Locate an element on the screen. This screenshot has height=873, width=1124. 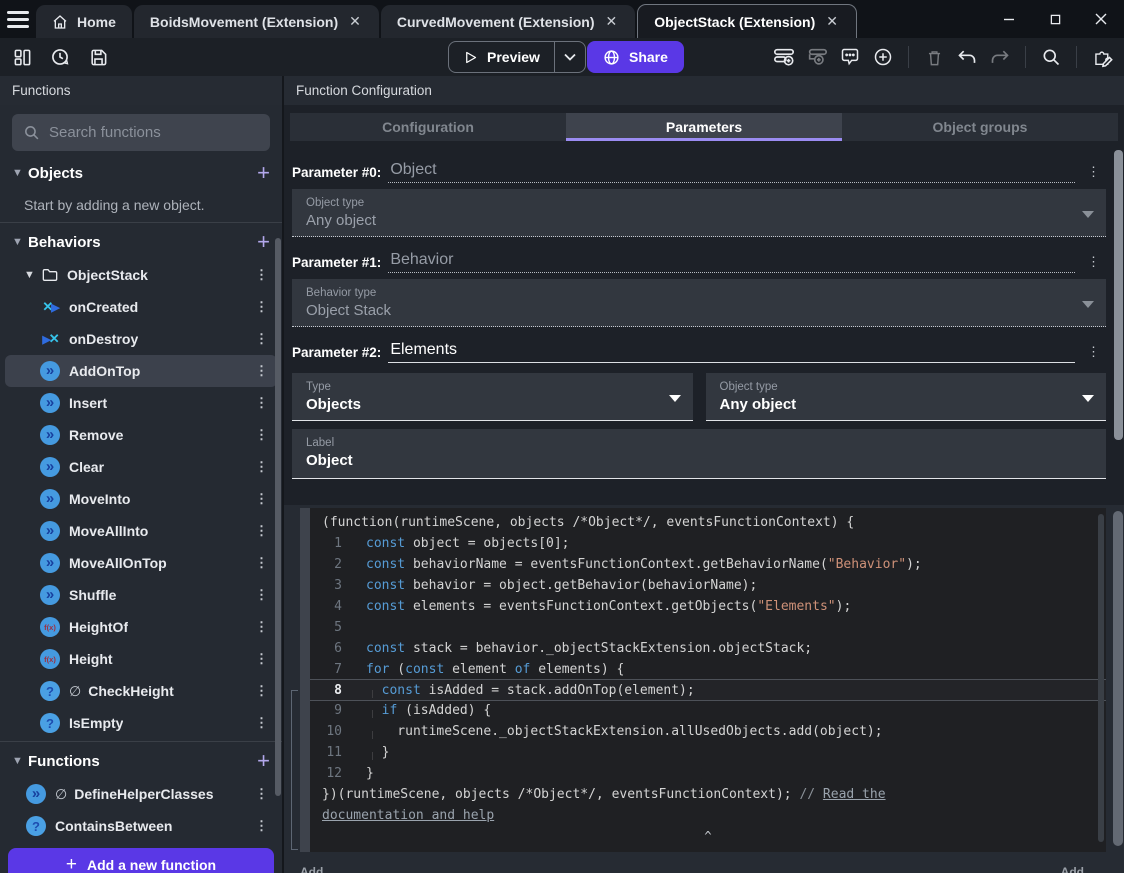
tab-configuration: Configuration is located at coordinates (428, 127).